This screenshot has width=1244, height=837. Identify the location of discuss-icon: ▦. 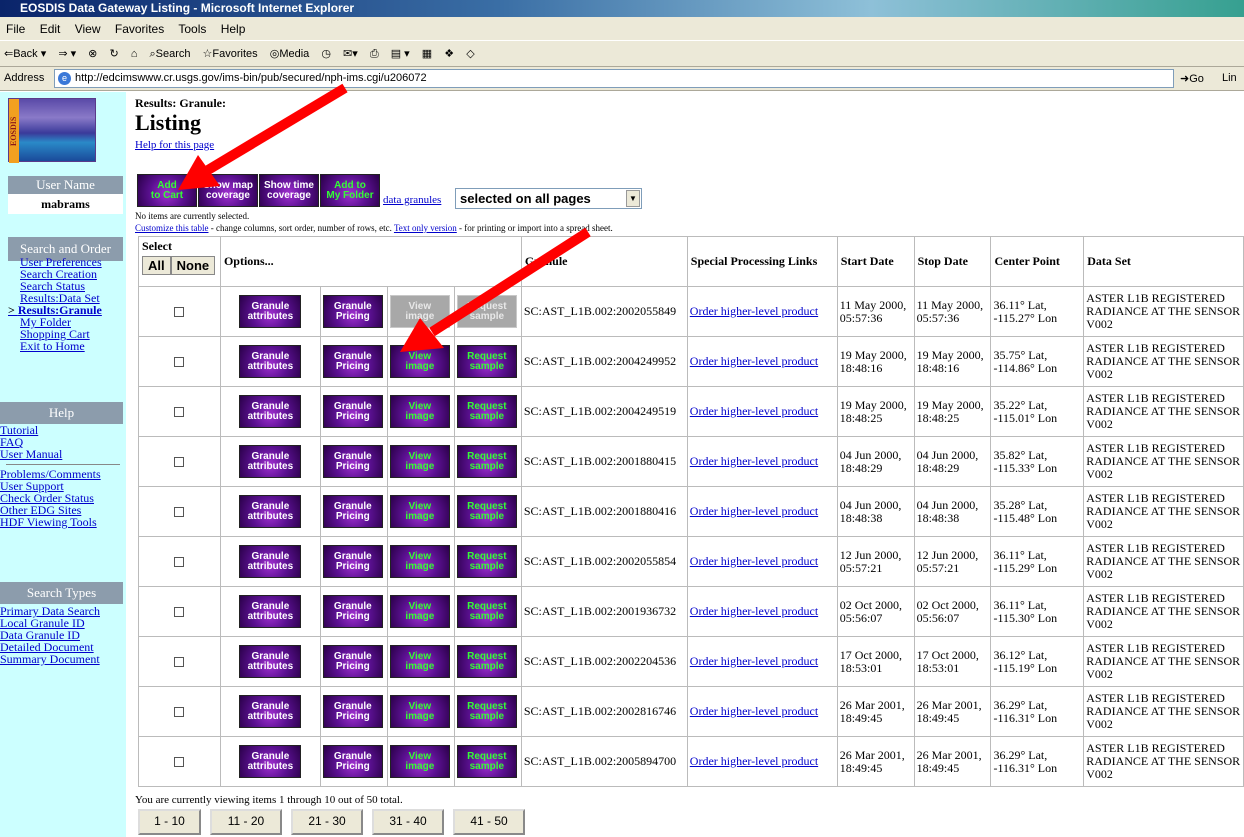
(427, 54).